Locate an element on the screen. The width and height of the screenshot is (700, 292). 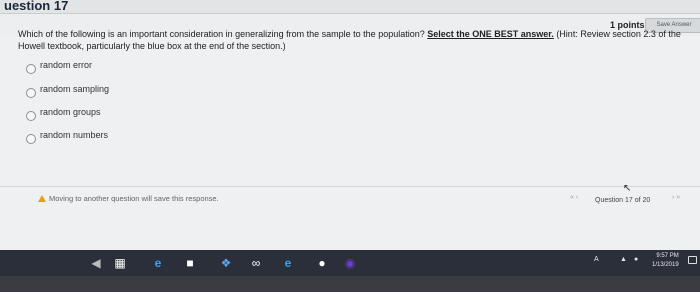
question-instruction: Select the ONE BEST answer. is located at coordinates (490, 34).